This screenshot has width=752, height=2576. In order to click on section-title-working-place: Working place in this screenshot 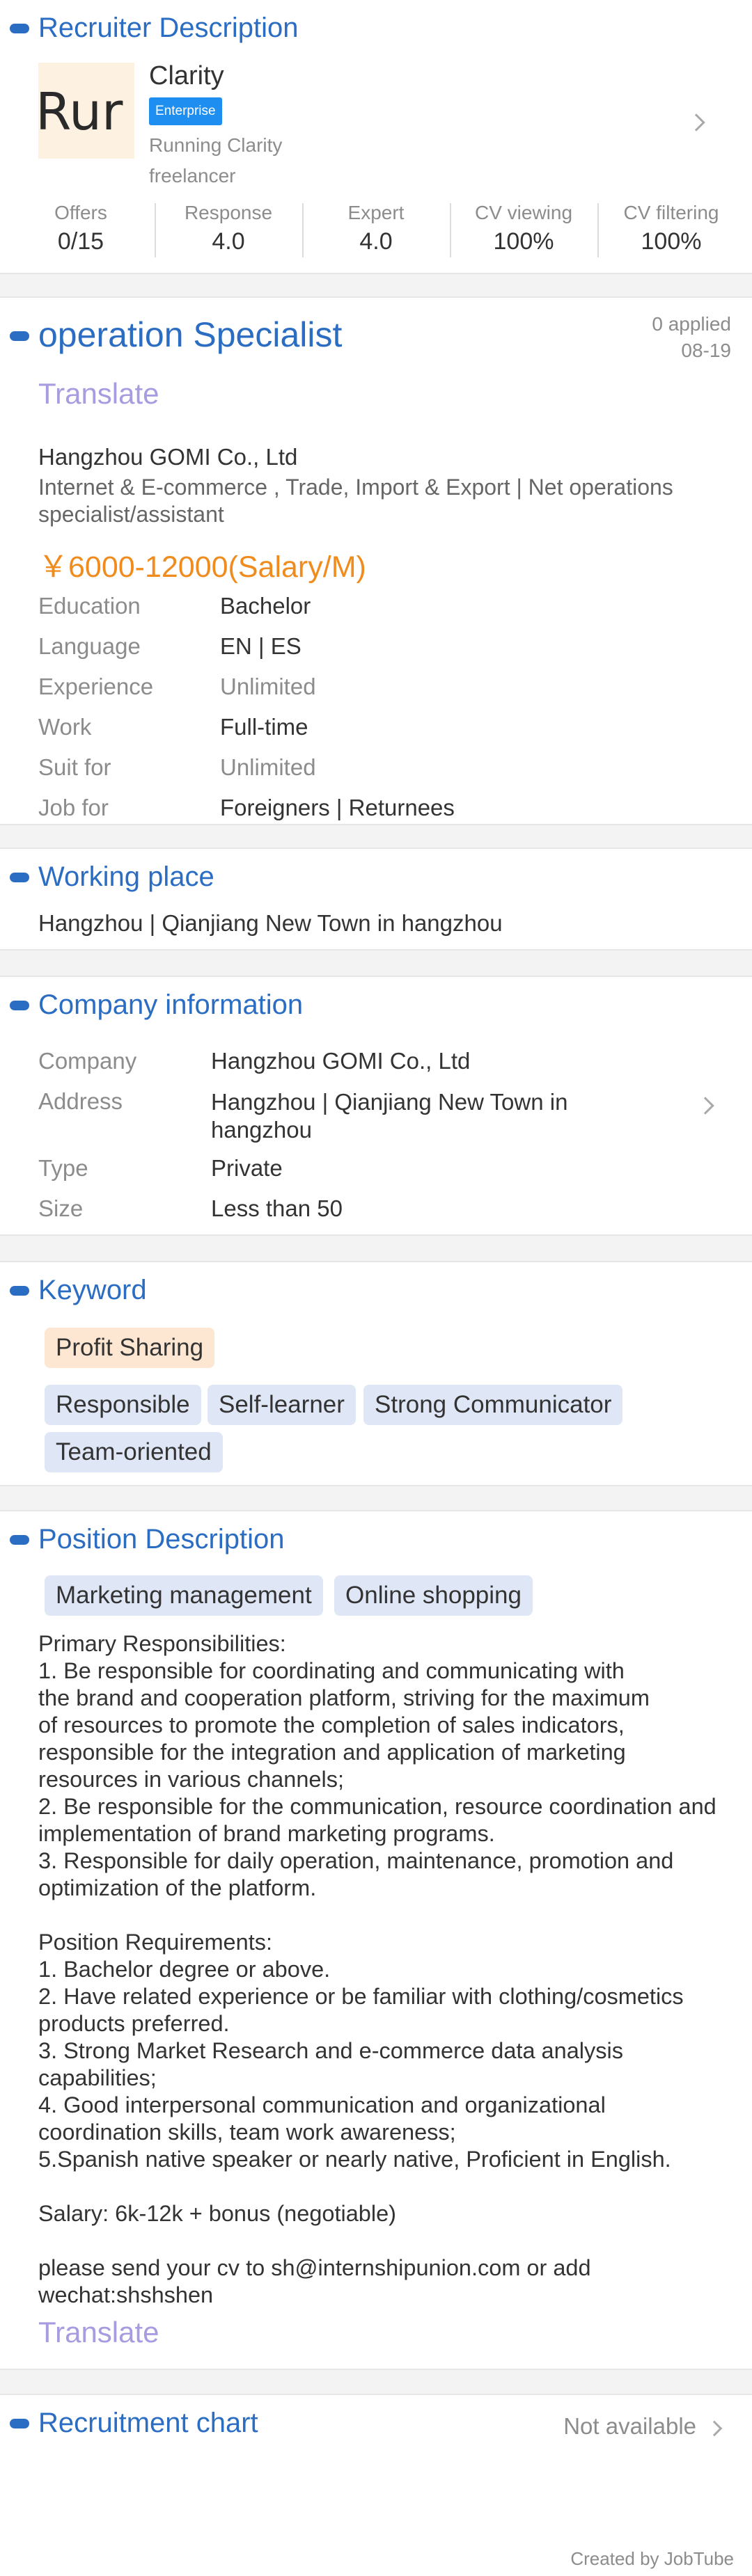, I will do `click(126, 876)`.